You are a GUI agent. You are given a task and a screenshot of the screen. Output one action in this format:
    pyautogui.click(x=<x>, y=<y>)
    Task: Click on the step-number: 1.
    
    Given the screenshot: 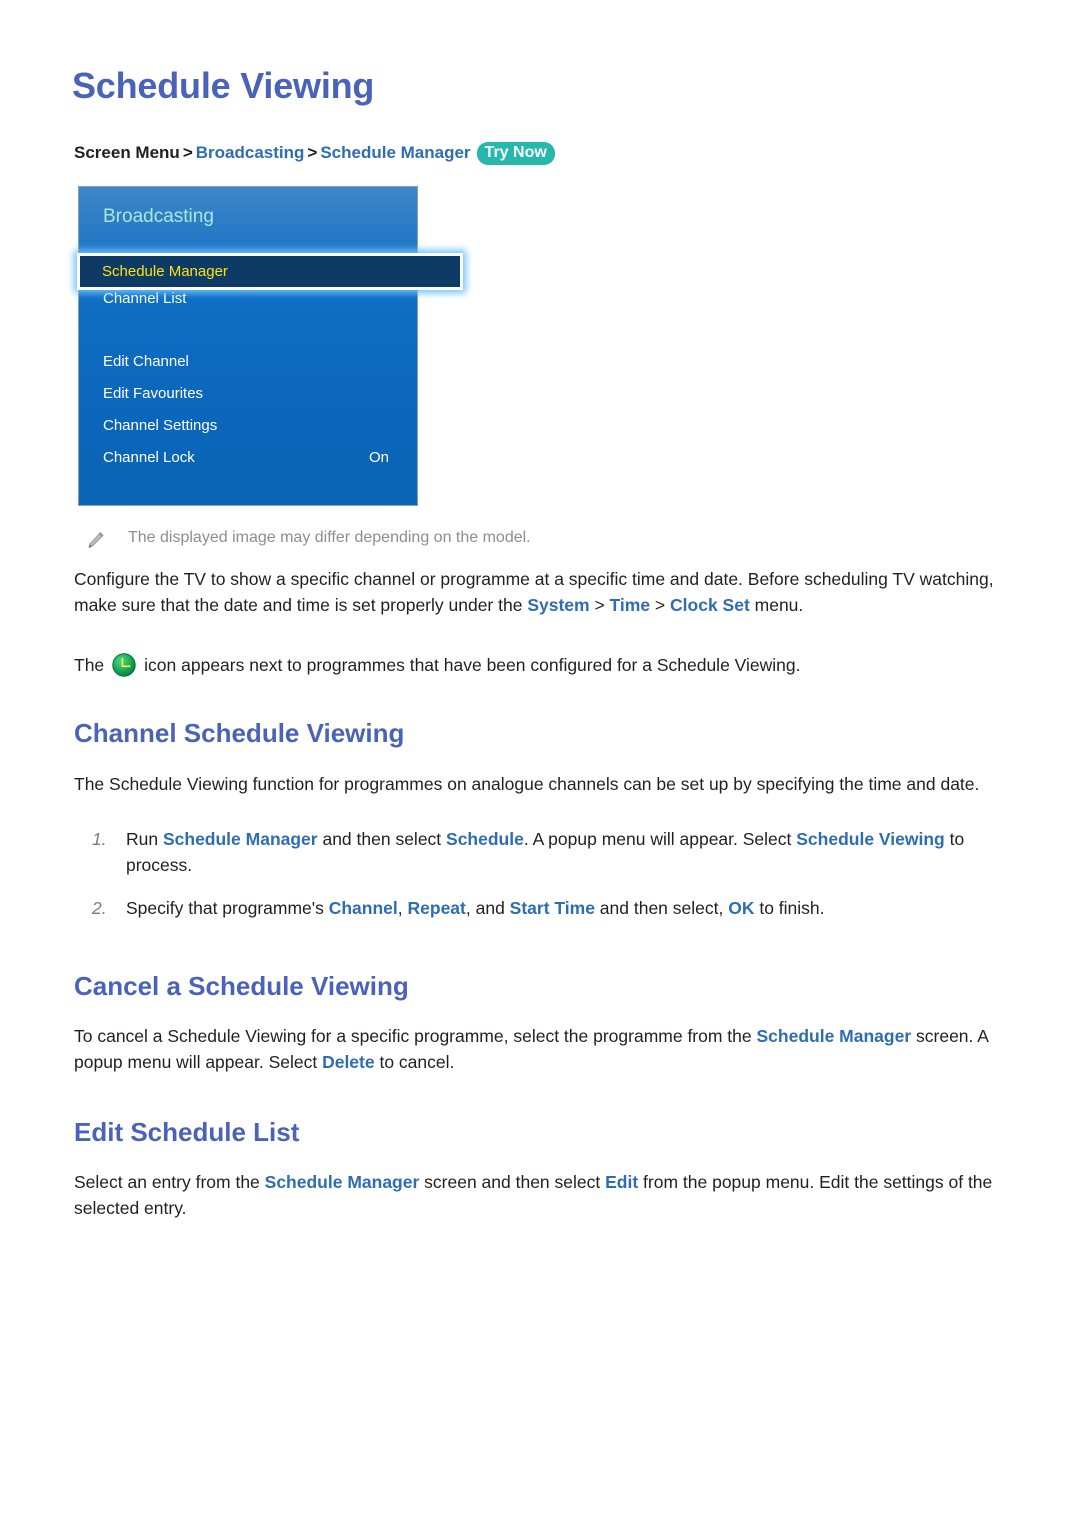 What is the action you would take?
    pyautogui.click(x=99, y=839)
    